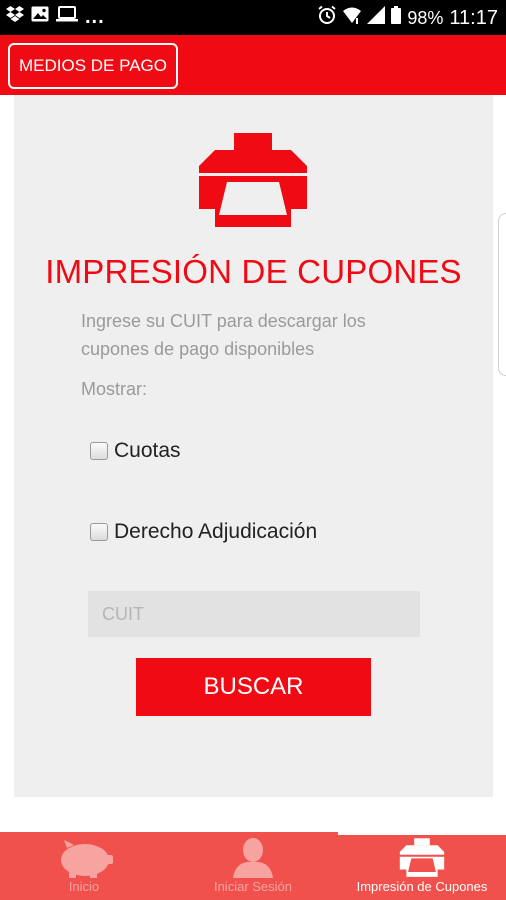 The image size is (506, 900). I want to click on clock: 11:17, so click(473, 17).